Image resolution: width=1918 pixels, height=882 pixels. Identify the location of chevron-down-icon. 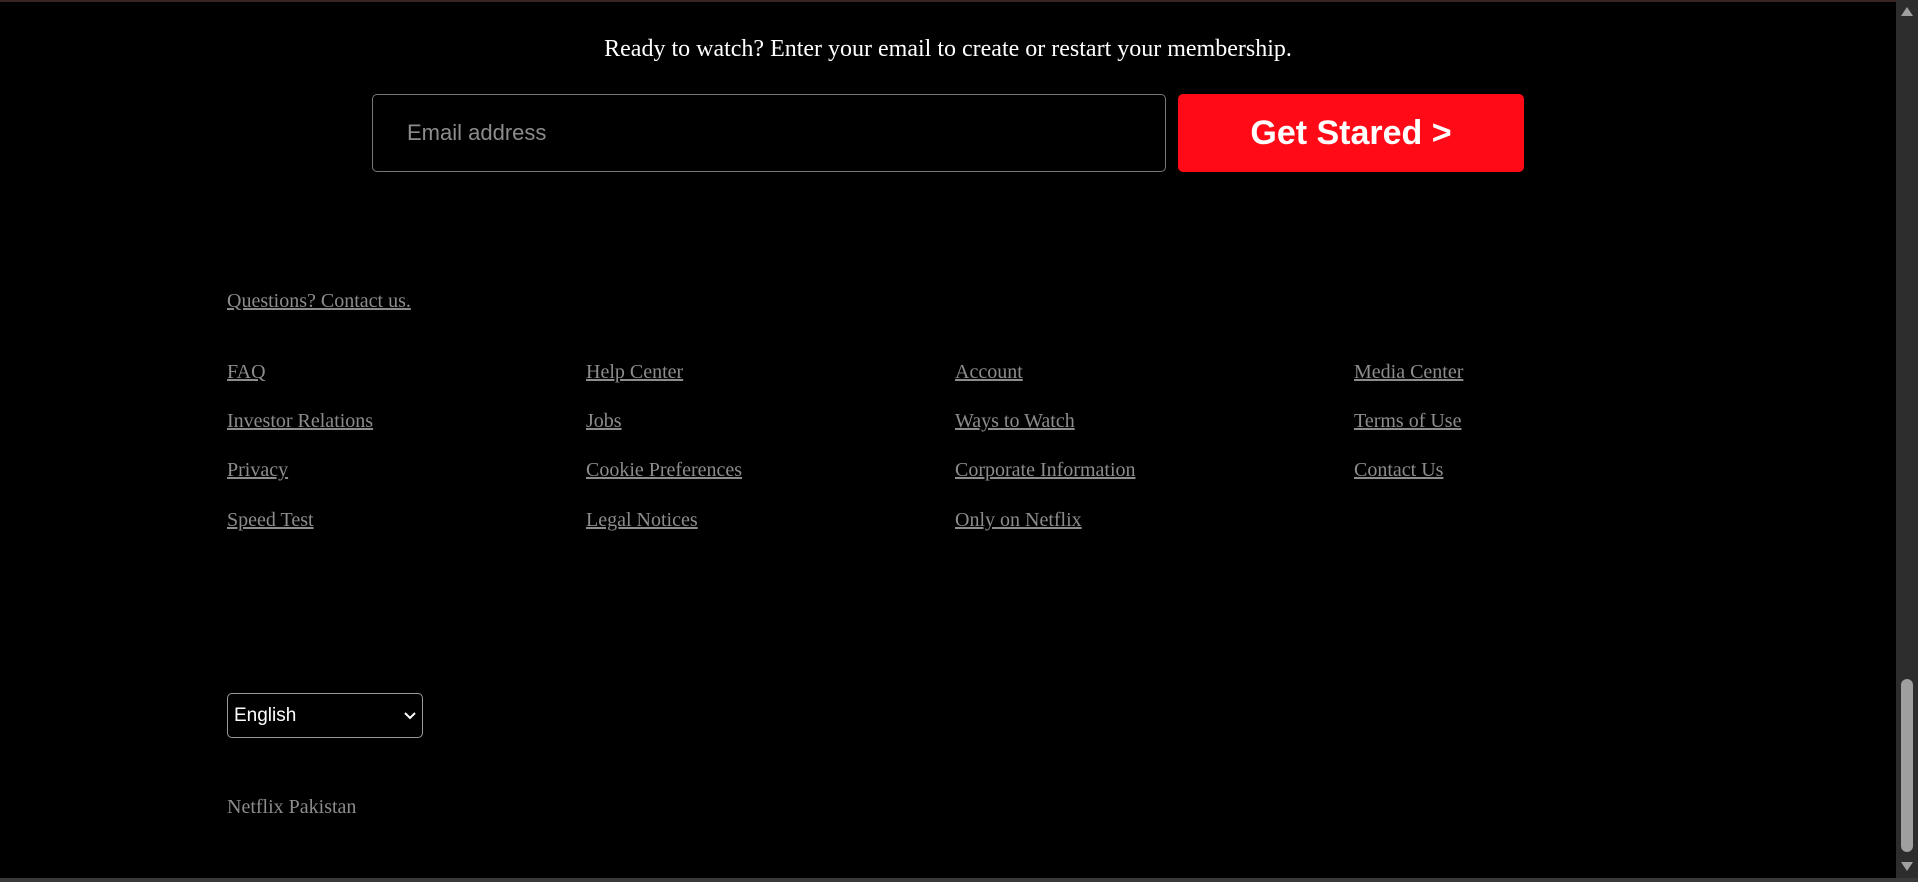
(410, 715).